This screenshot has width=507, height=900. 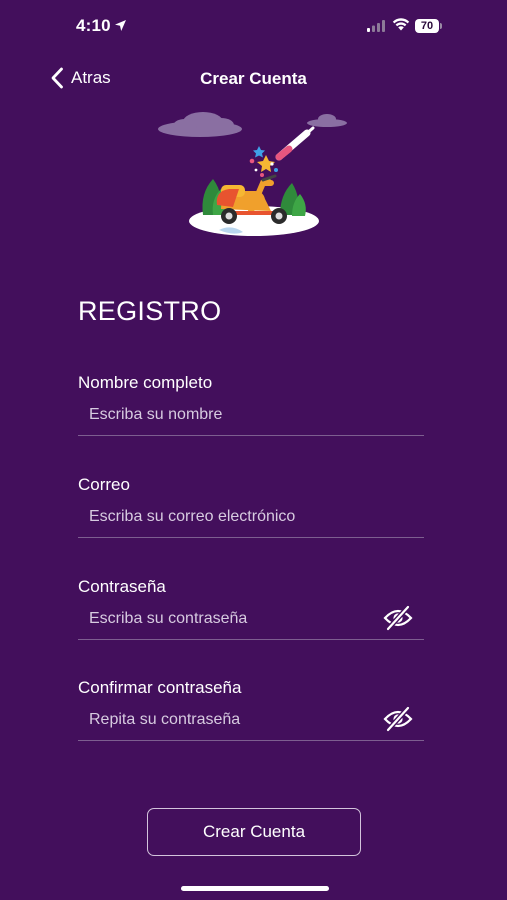 What do you see at coordinates (251, 619) in the screenshot?
I see `password-input` at bounding box center [251, 619].